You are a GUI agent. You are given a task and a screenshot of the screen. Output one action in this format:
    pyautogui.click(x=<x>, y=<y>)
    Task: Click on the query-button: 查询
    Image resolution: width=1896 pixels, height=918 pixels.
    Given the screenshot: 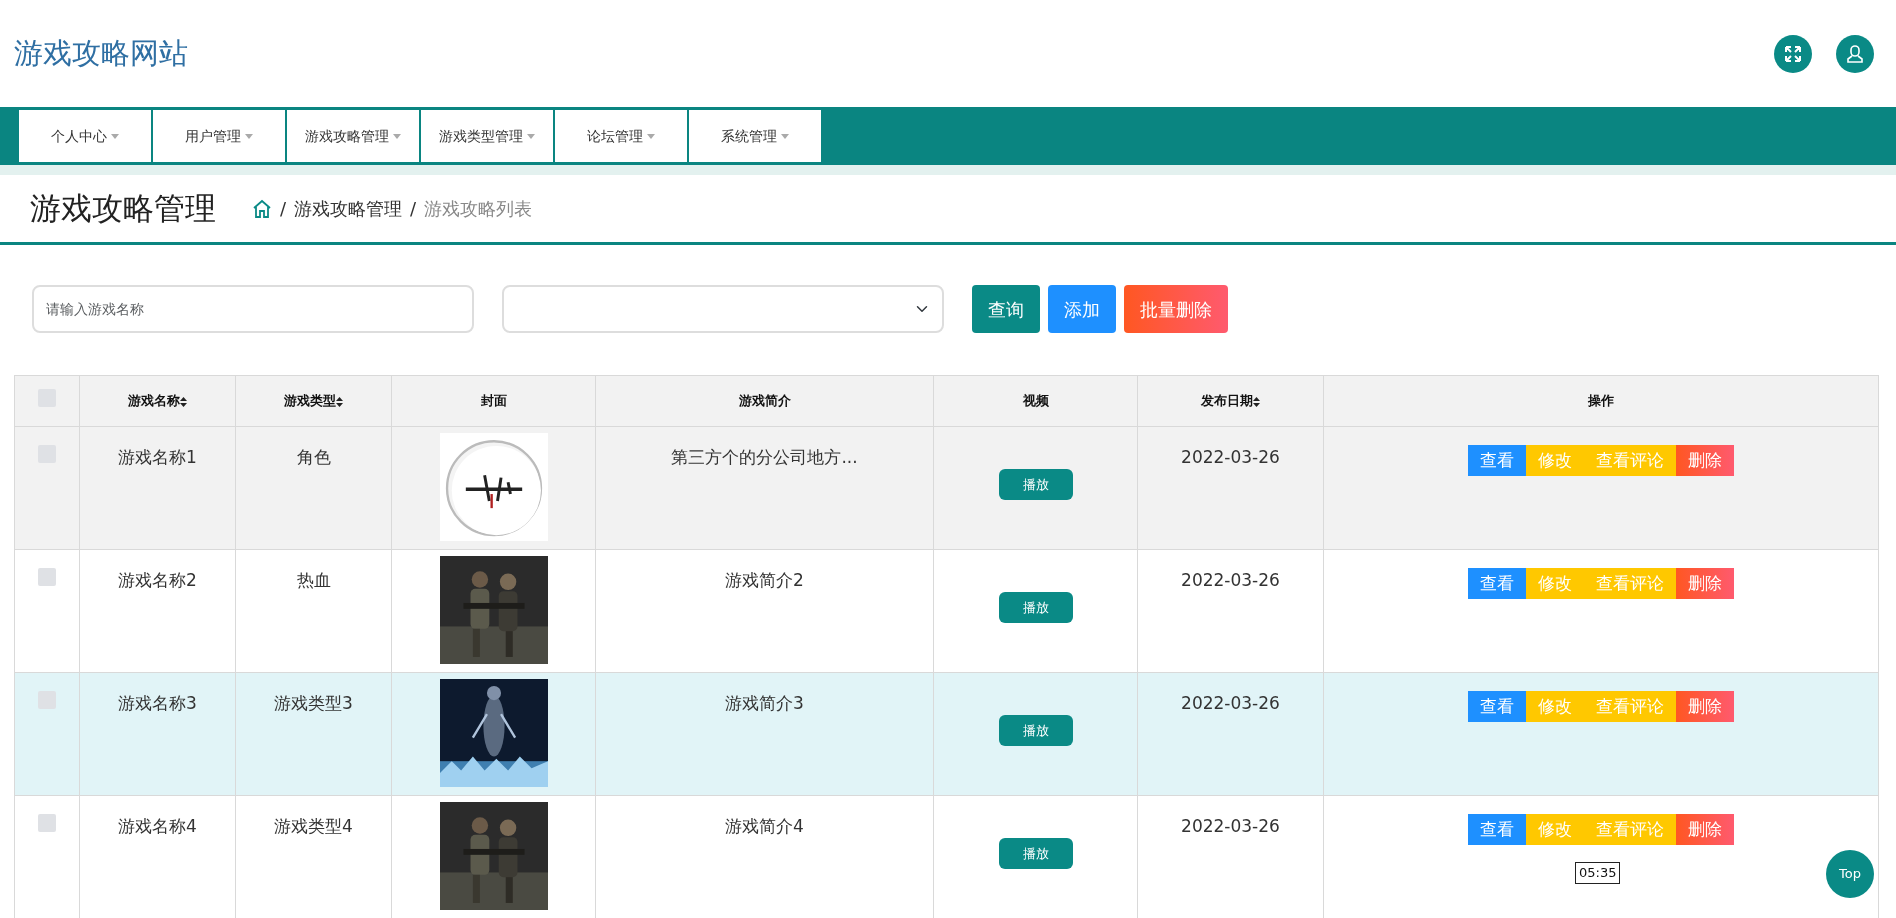 What is the action you would take?
    pyautogui.click(x=1006, y=309)
    